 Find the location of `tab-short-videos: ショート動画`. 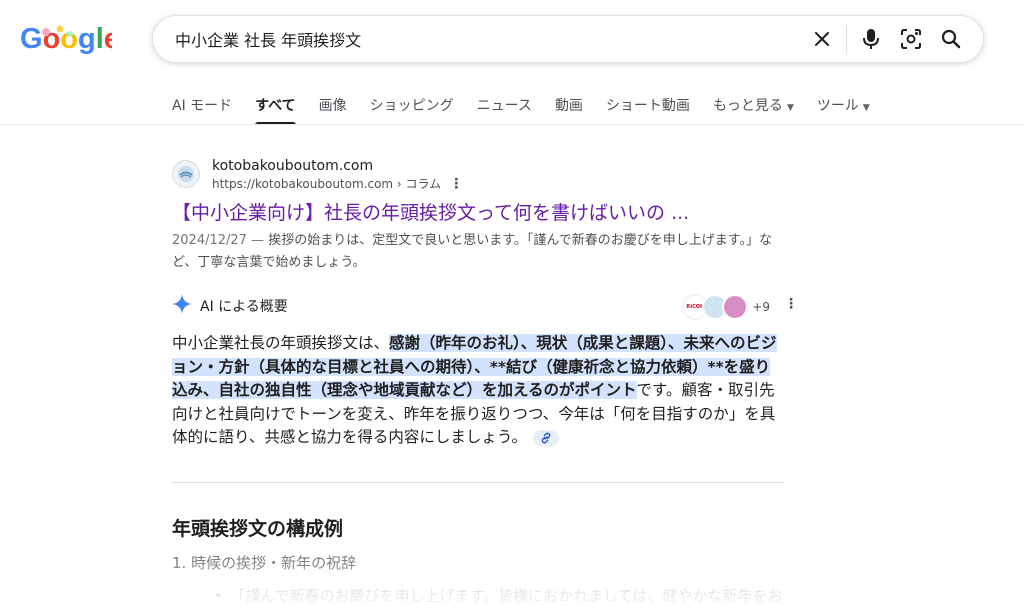

tab-short-videos: ショート動画 is located at coordinates (648, 106).